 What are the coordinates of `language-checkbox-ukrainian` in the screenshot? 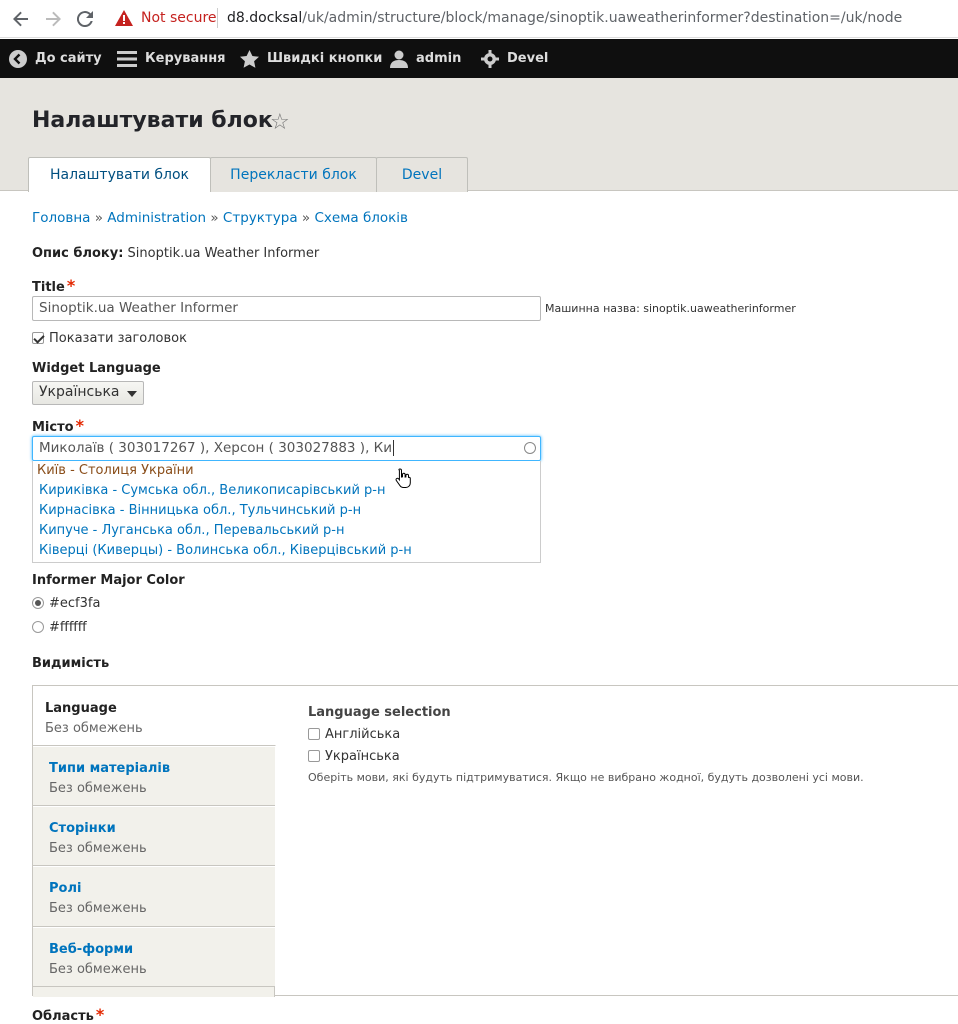 It's located at (314, 756).